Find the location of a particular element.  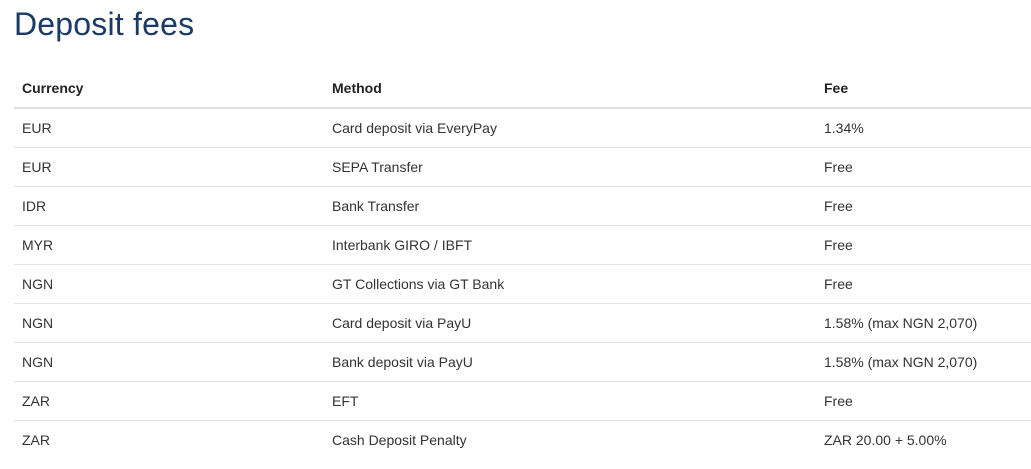

column-header-currency: Currency is located at coordinates (169, 89).